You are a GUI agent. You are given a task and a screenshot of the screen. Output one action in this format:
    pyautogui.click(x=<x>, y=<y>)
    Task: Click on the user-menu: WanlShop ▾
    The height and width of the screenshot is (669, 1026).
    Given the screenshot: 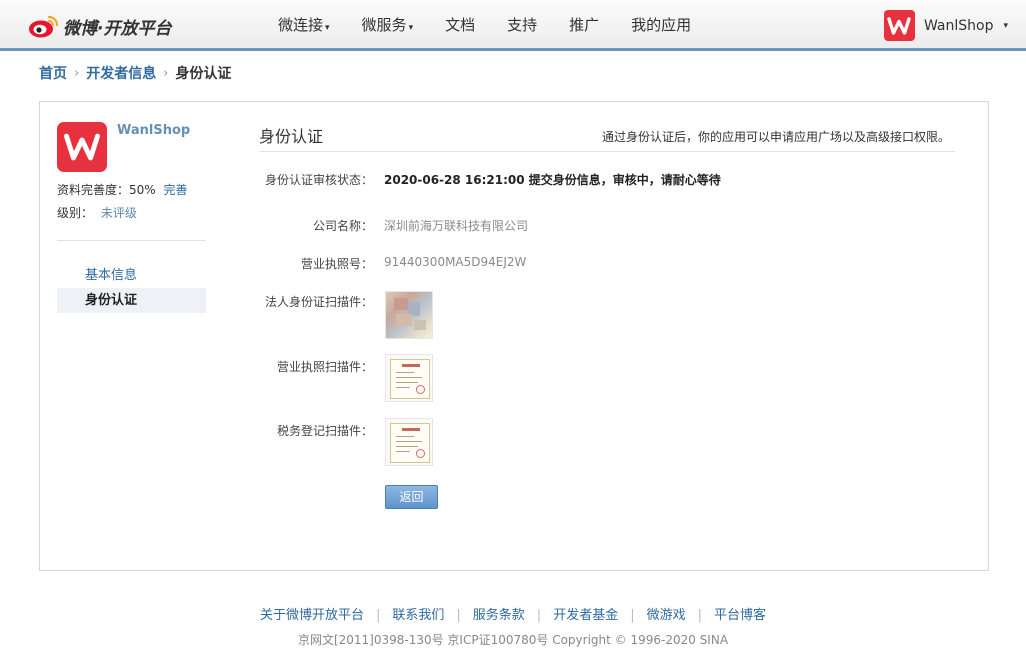 What is the action you would take?
    pyautogui.click(x=945, y=25)
    